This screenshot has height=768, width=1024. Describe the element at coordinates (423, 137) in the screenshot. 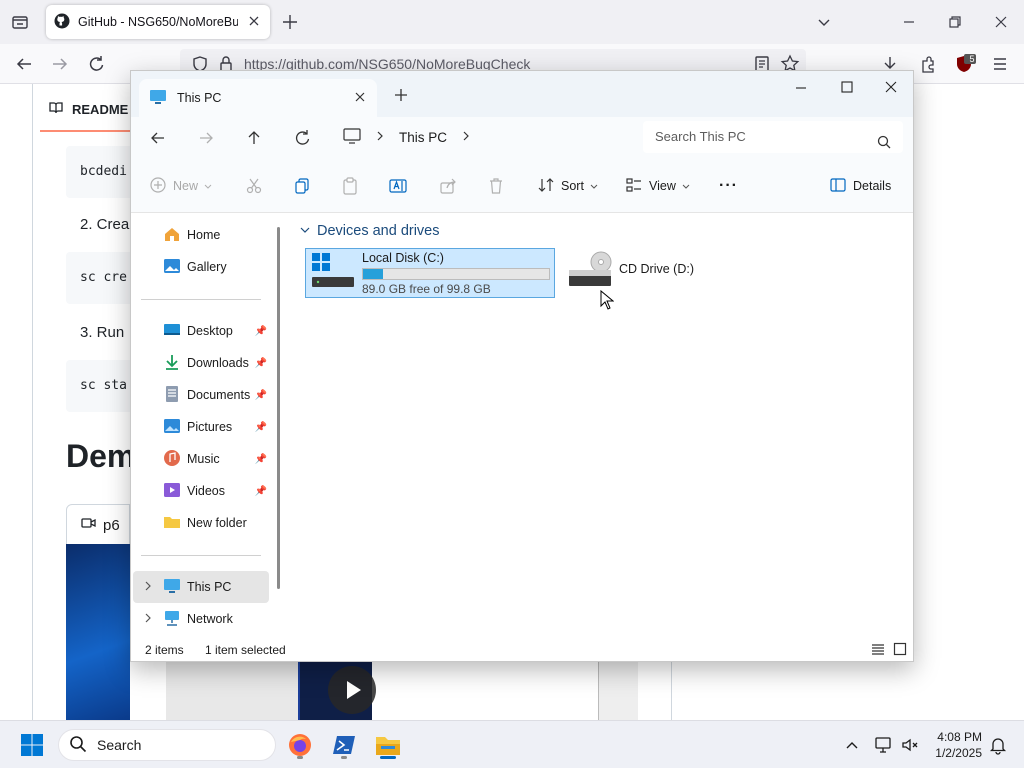

I see `breadcrumb-this-pc: This PC` at that location.